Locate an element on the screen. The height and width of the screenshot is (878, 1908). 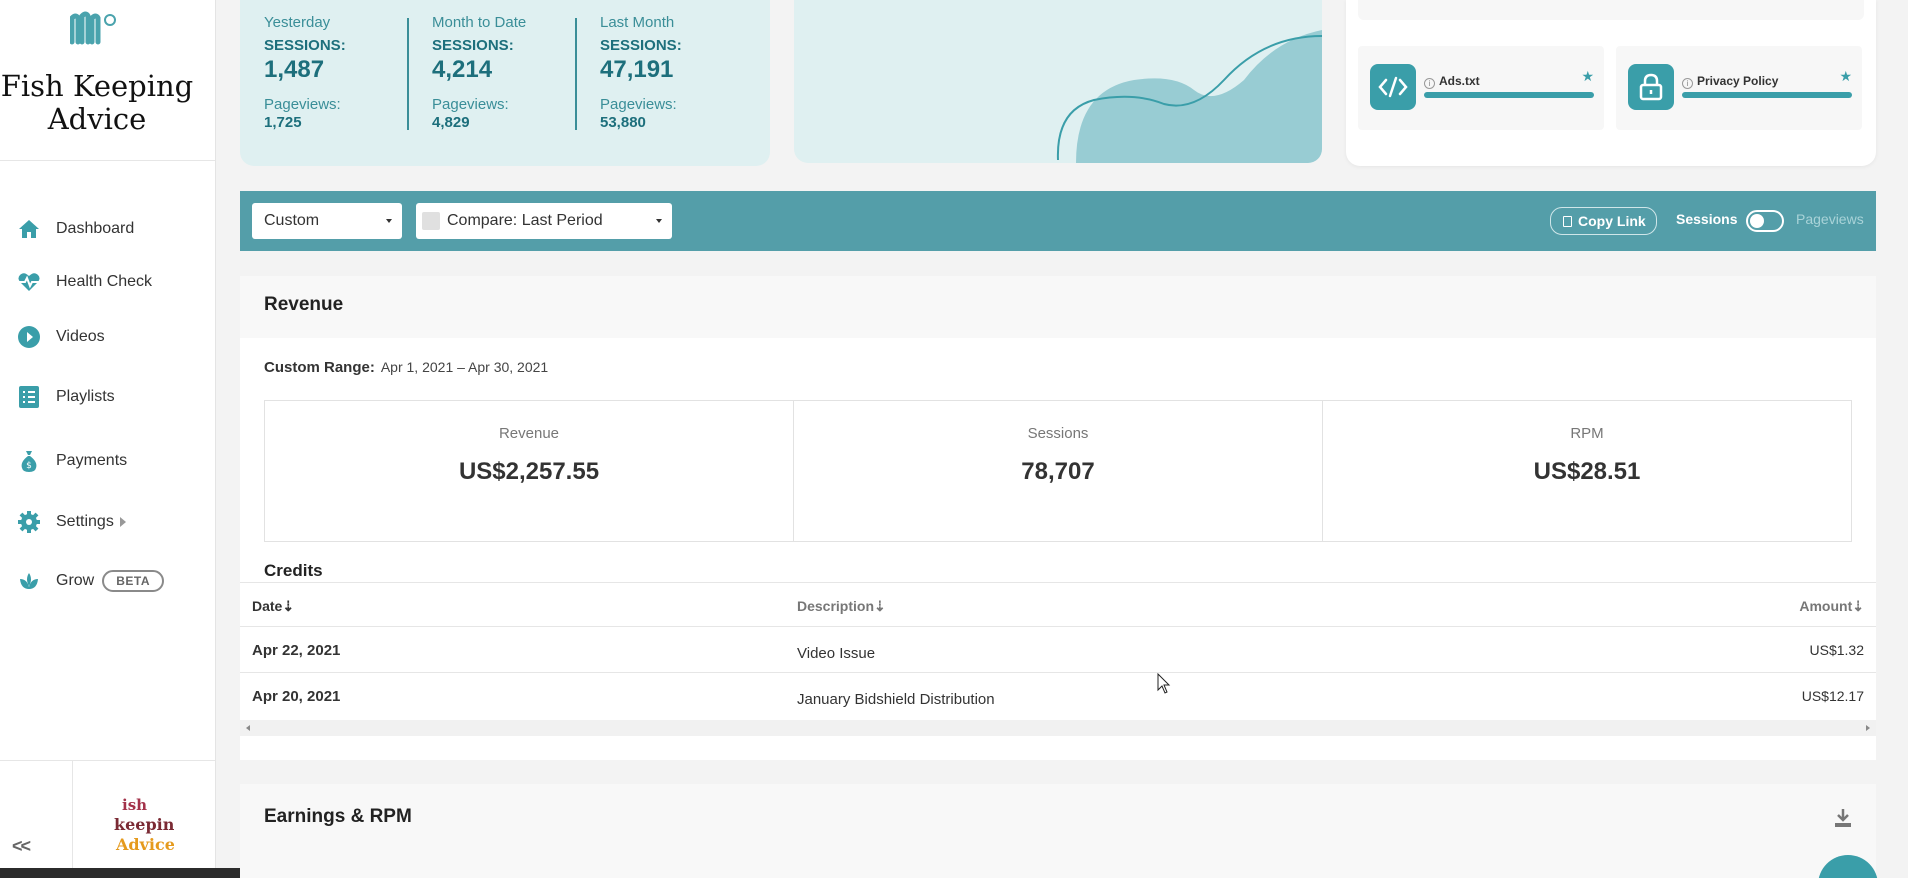
code-icon is located at coordinates (1393, 87).